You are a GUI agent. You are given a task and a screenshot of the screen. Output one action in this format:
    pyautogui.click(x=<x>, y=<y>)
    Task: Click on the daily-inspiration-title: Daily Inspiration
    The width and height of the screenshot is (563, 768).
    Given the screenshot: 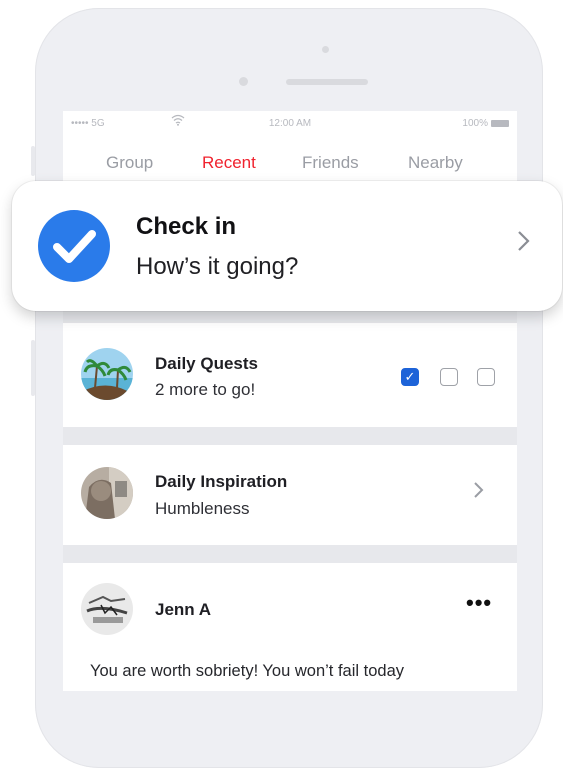 What is the action you would take?
    pyautogui.click(x=221, y=481)
    